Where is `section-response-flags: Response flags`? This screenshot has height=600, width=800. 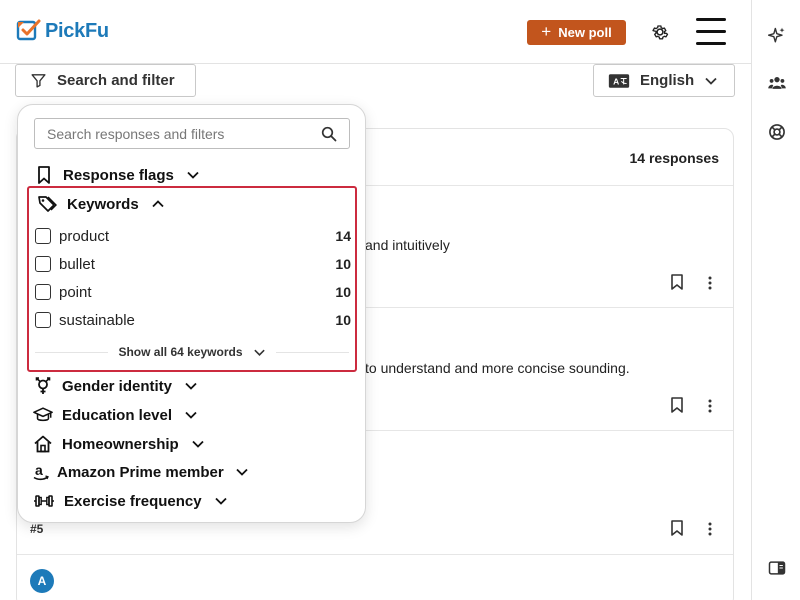 section-response-flags: Response flags is located at coordinates (117, 175).